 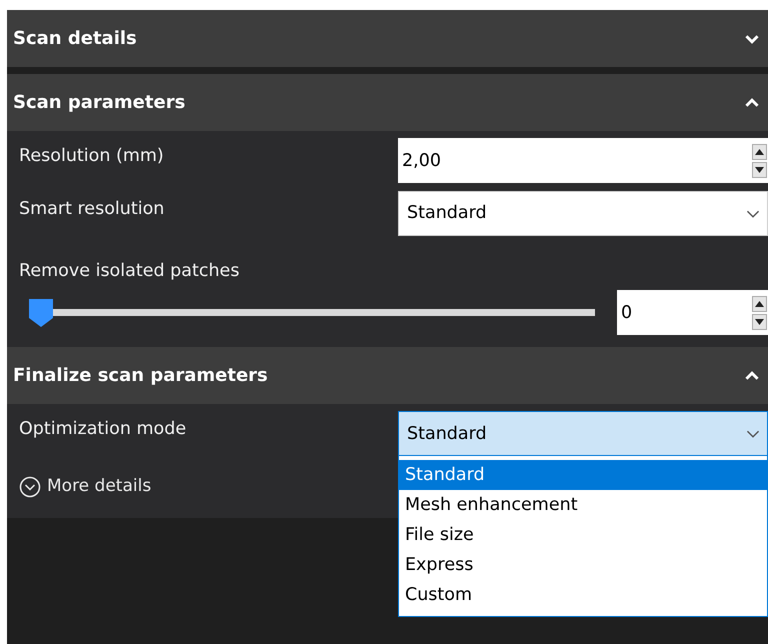 What do you see at coordinates (387, 38) in the screenshot?
I see `section-header: Scan details` at bounding box center [387, 38].